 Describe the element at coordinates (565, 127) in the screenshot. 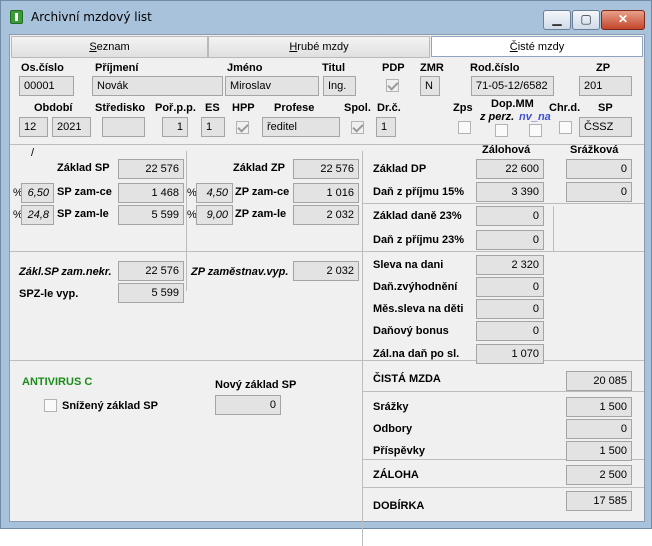

I see `chr-d-checkbox` at that location.